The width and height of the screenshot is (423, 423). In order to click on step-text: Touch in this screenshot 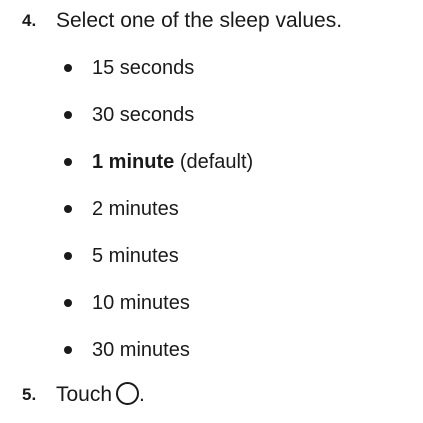, I will do `click(84, 394)`.